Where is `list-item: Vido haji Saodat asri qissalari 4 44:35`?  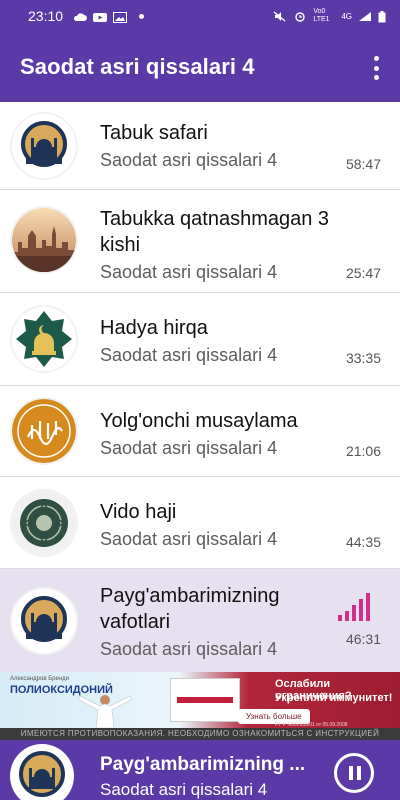
list-item: Vido haji Saodat asri qissalari 4 44:35 is located at coordinates (200, 523).